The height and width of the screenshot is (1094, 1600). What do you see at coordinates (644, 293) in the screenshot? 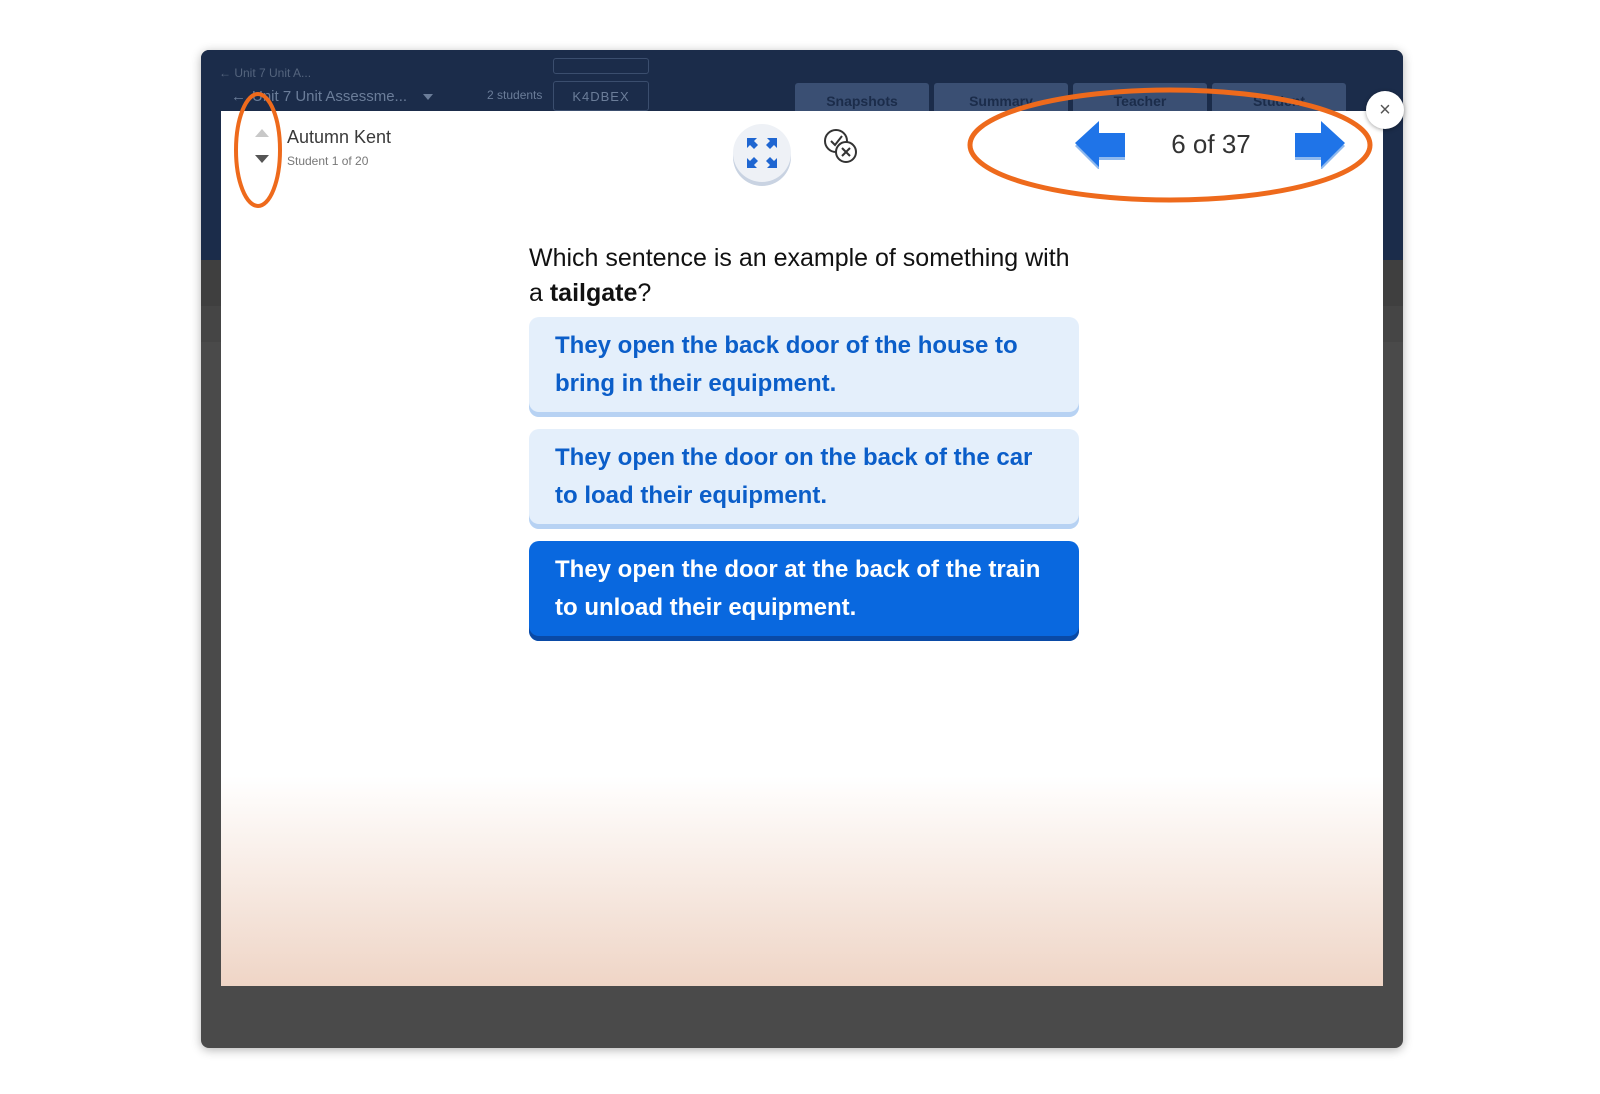
I see `question-punctuation: ?` at bounding box center [644, 293].